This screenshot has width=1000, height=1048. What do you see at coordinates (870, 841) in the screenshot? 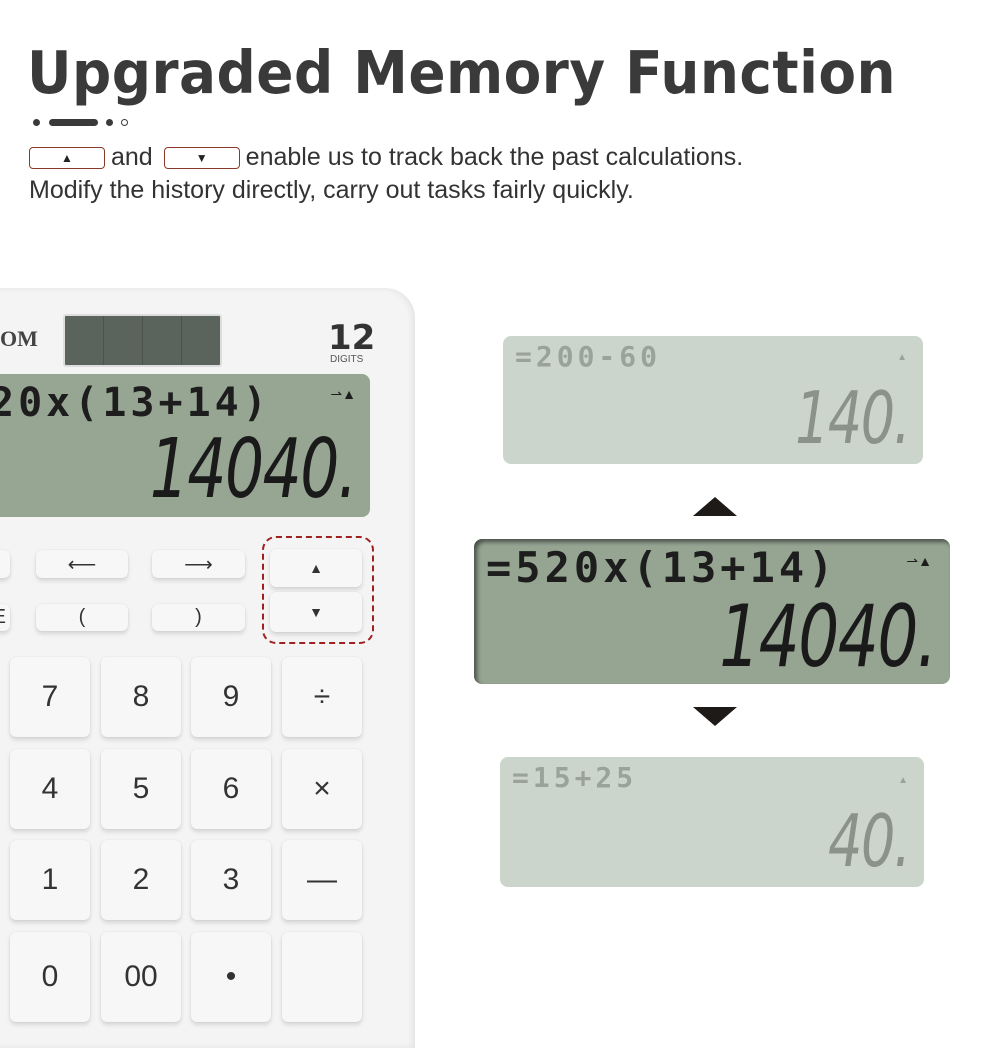
I see `history-result: 40.` at bounding box center [870, 841].